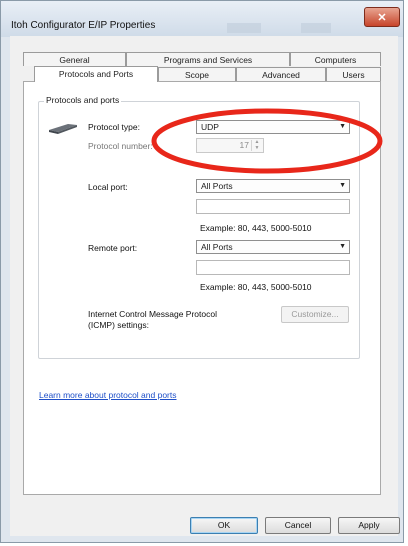  I want to click on tab-users: Users, so click(353, 74).